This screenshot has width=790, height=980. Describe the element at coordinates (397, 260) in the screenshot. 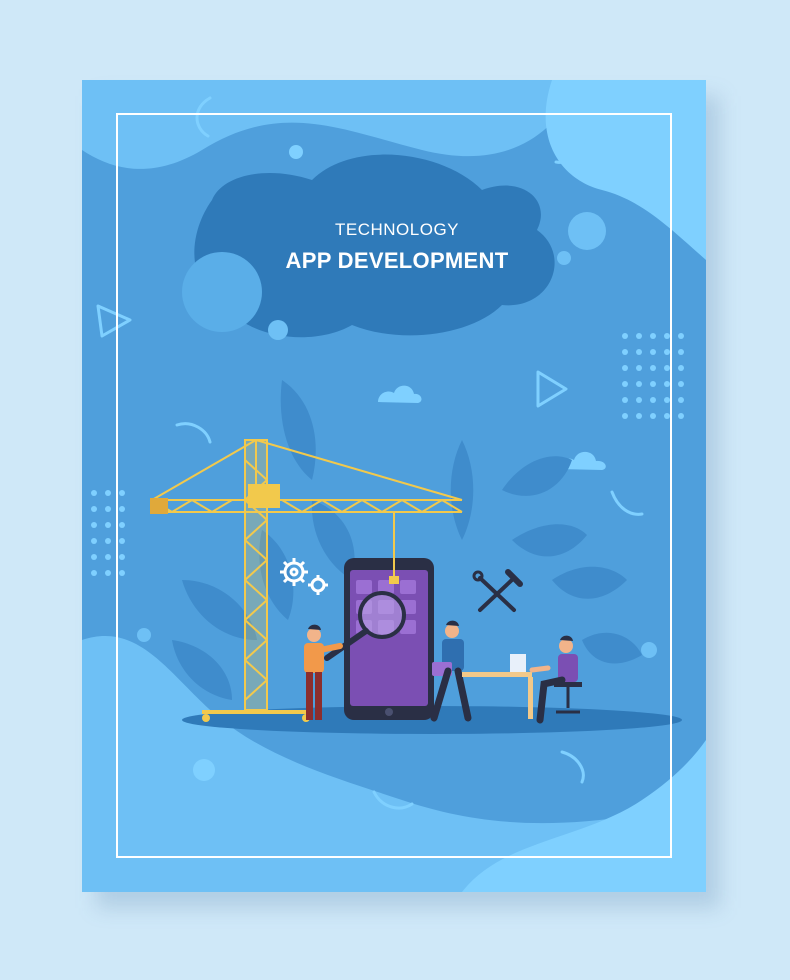

I see `poster-title: APP DEVELOPMENT` at that location.